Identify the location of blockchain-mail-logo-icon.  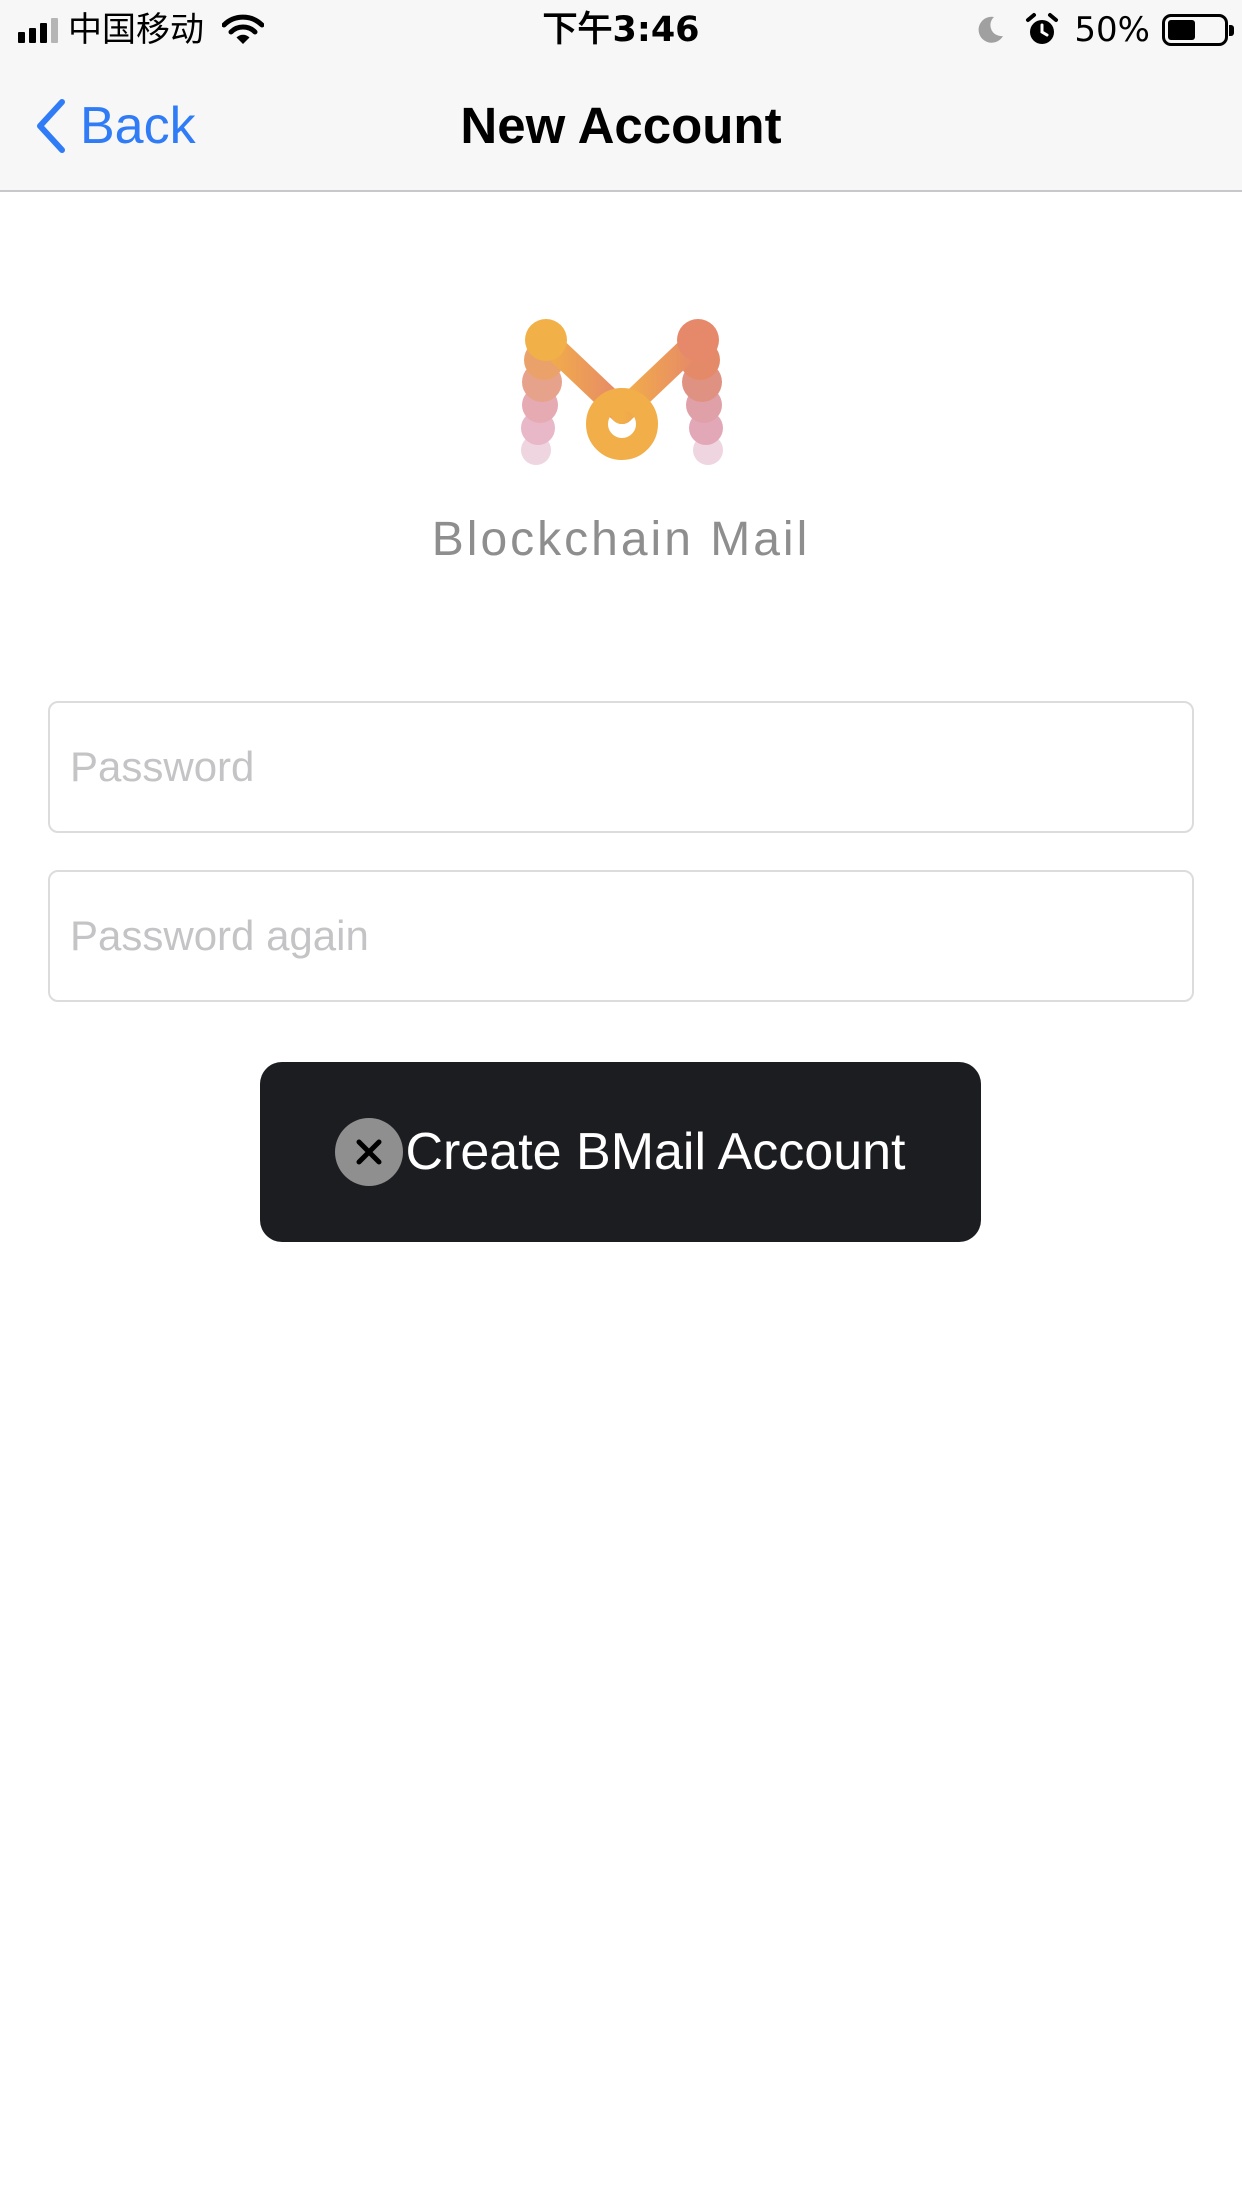
(622, 392).